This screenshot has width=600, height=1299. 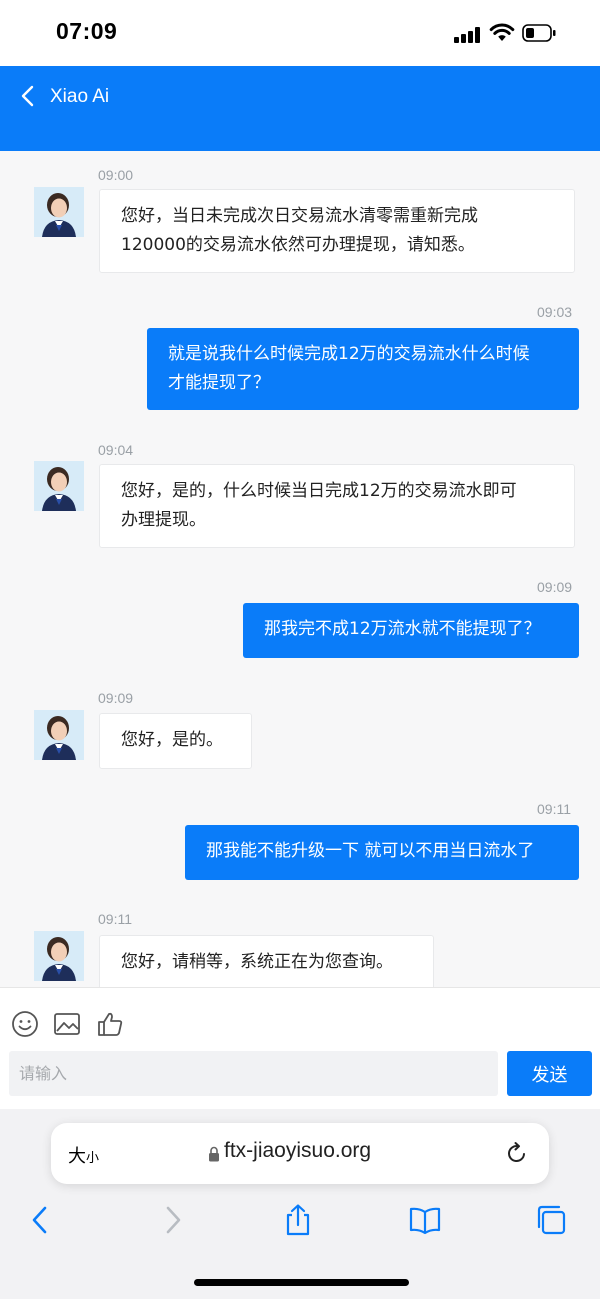 What do you see at coordinates (116, 175) in the screenshot?
I see `message-timestamp: 09:00` at bounding box center [116, 175].